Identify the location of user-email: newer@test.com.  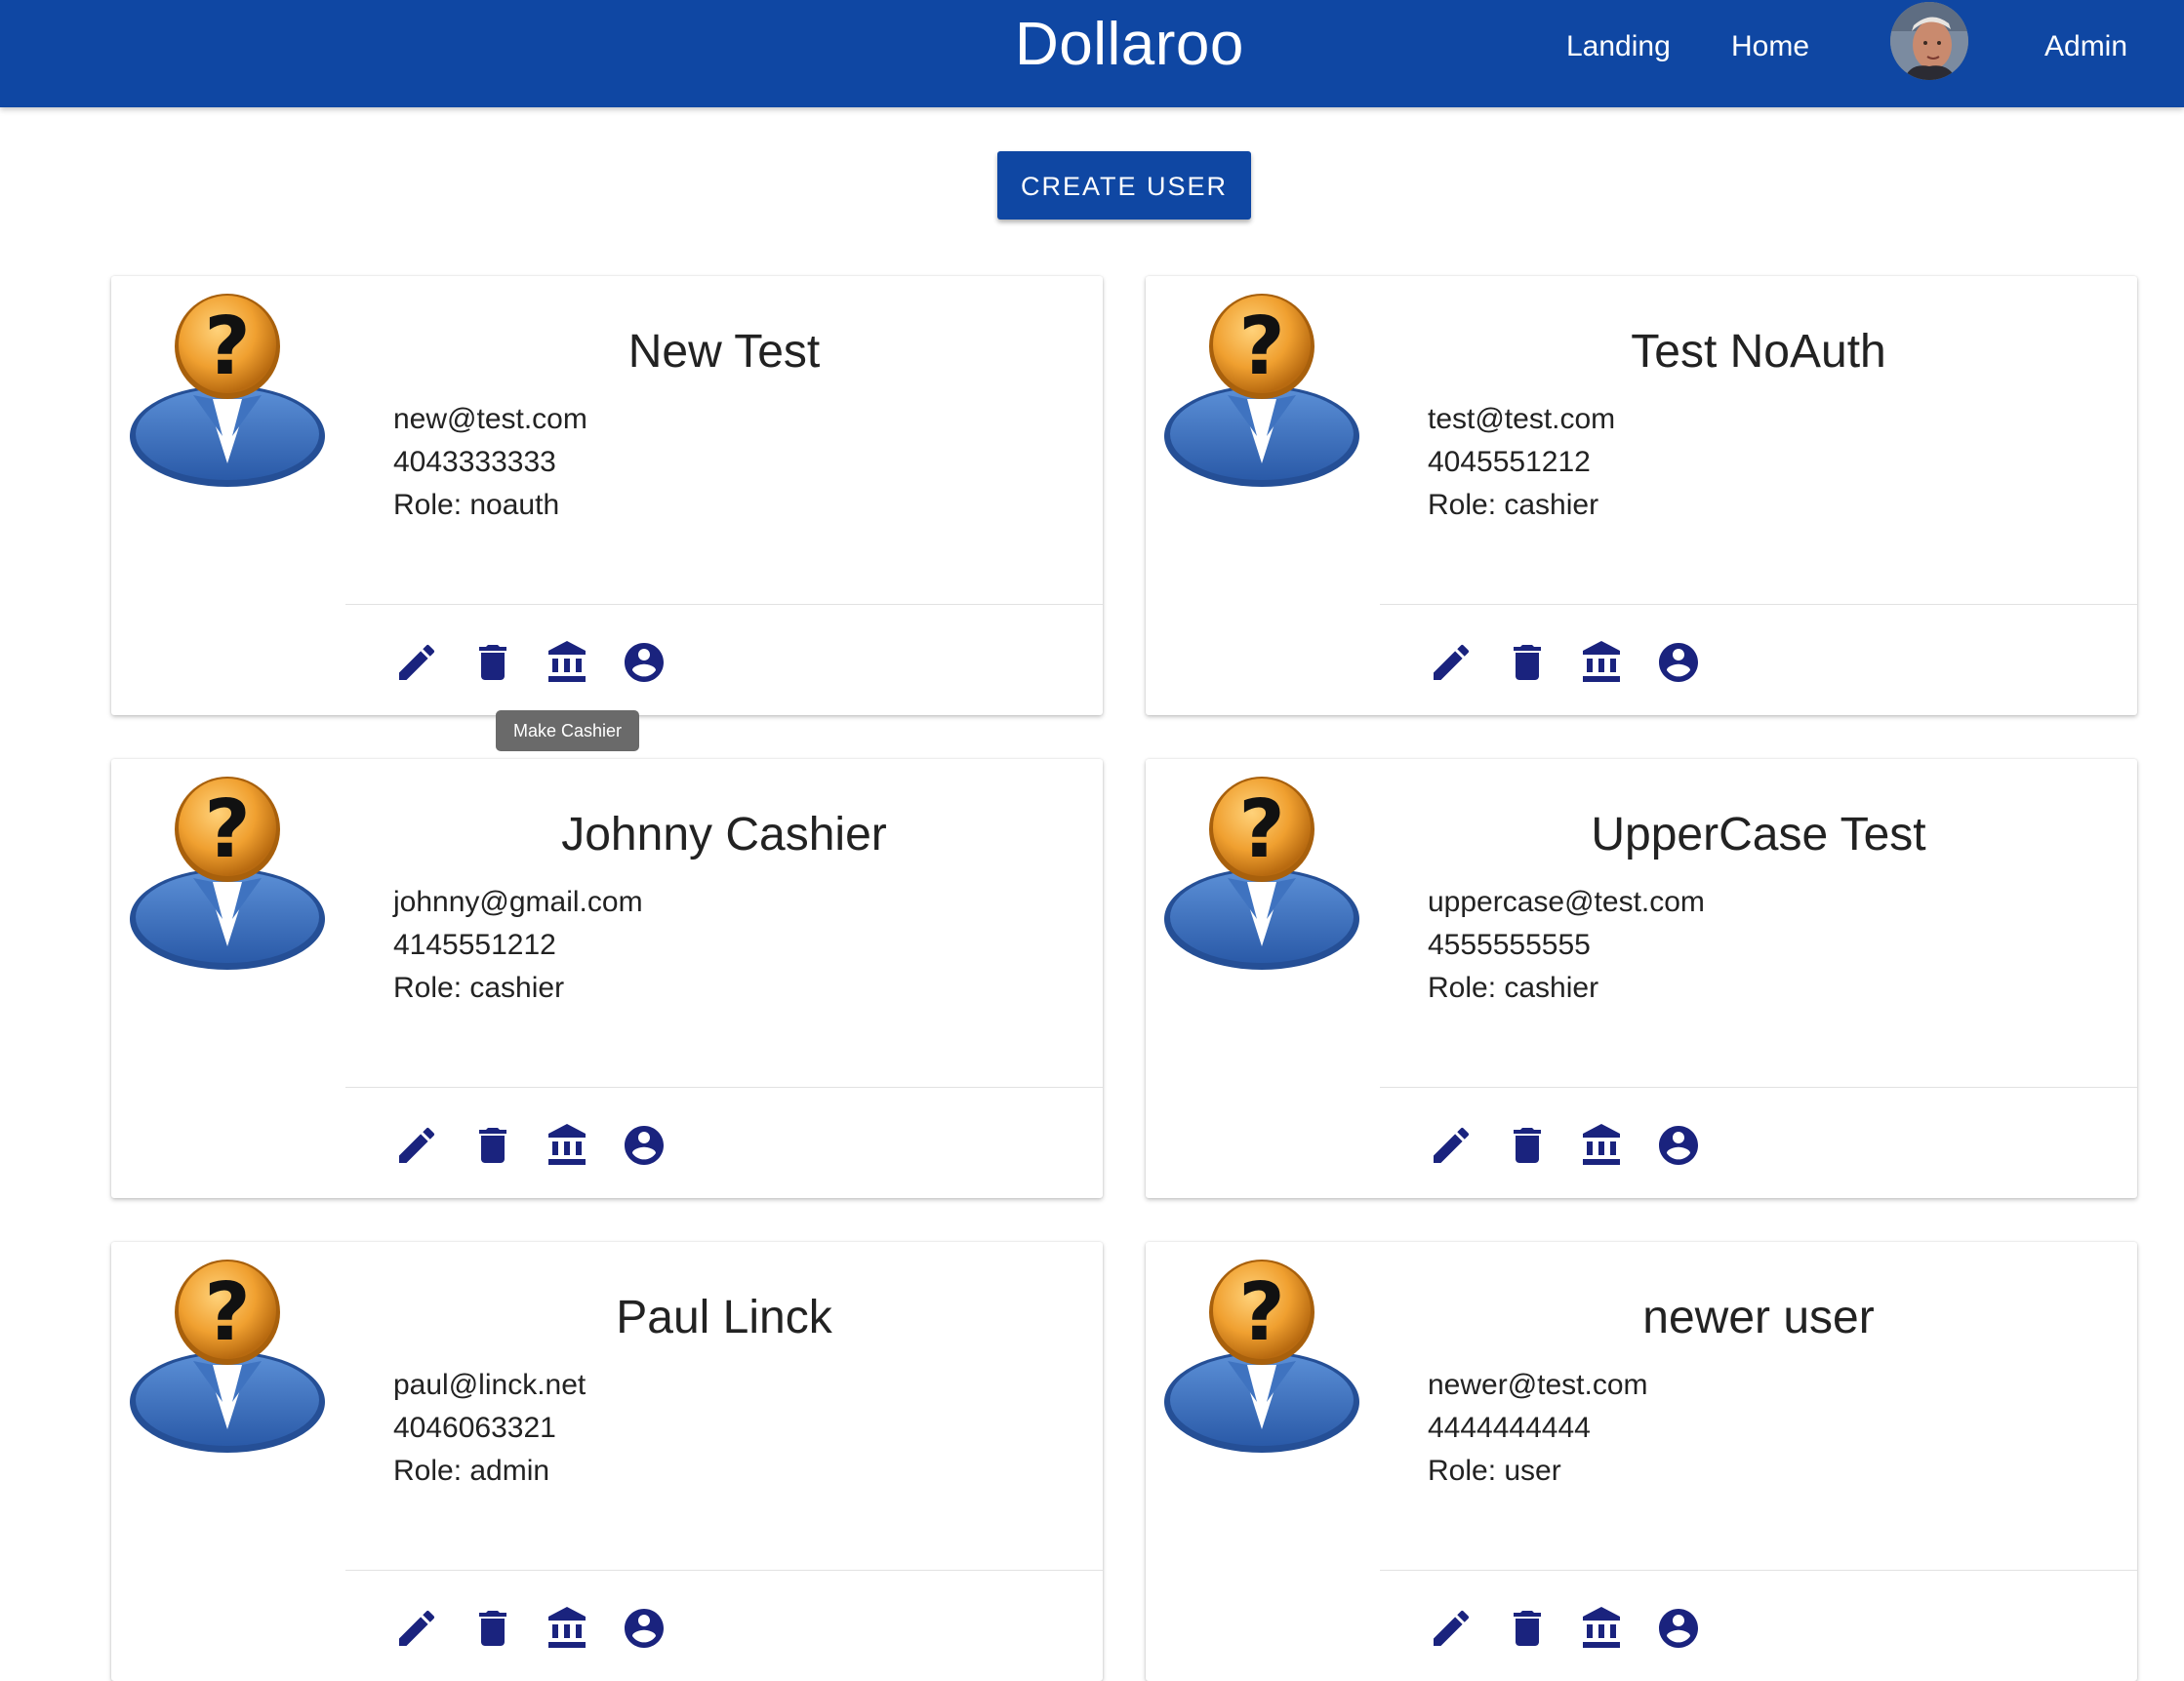
(1538, 1385).